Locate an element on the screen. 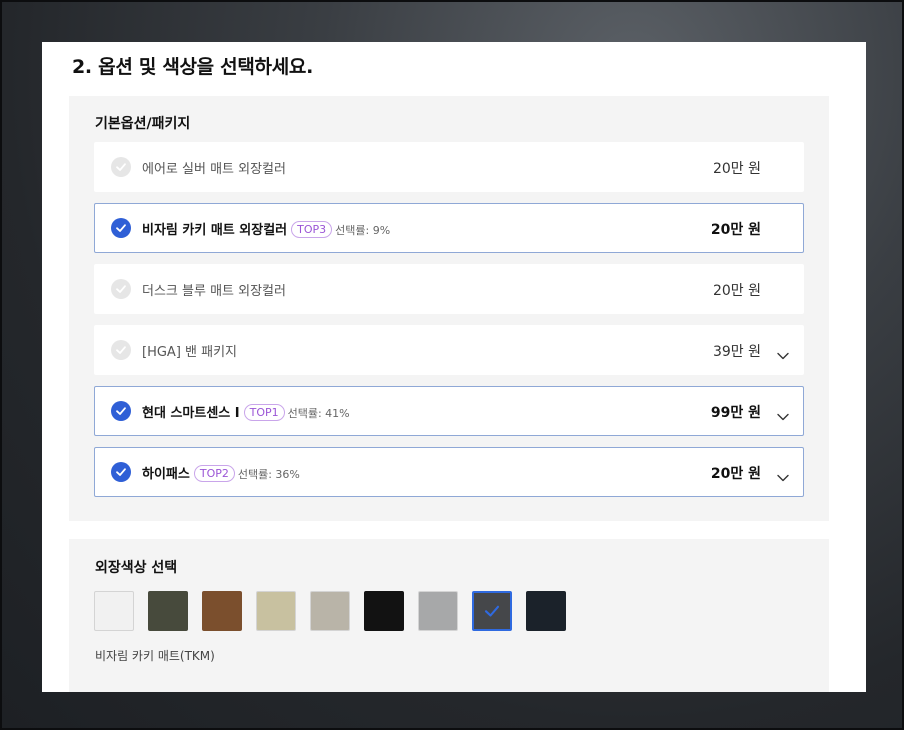 The height and width of the screenshot is (730, 904). option-name: [HGA] 밴 패키지 is located at coordinates (189, 352).